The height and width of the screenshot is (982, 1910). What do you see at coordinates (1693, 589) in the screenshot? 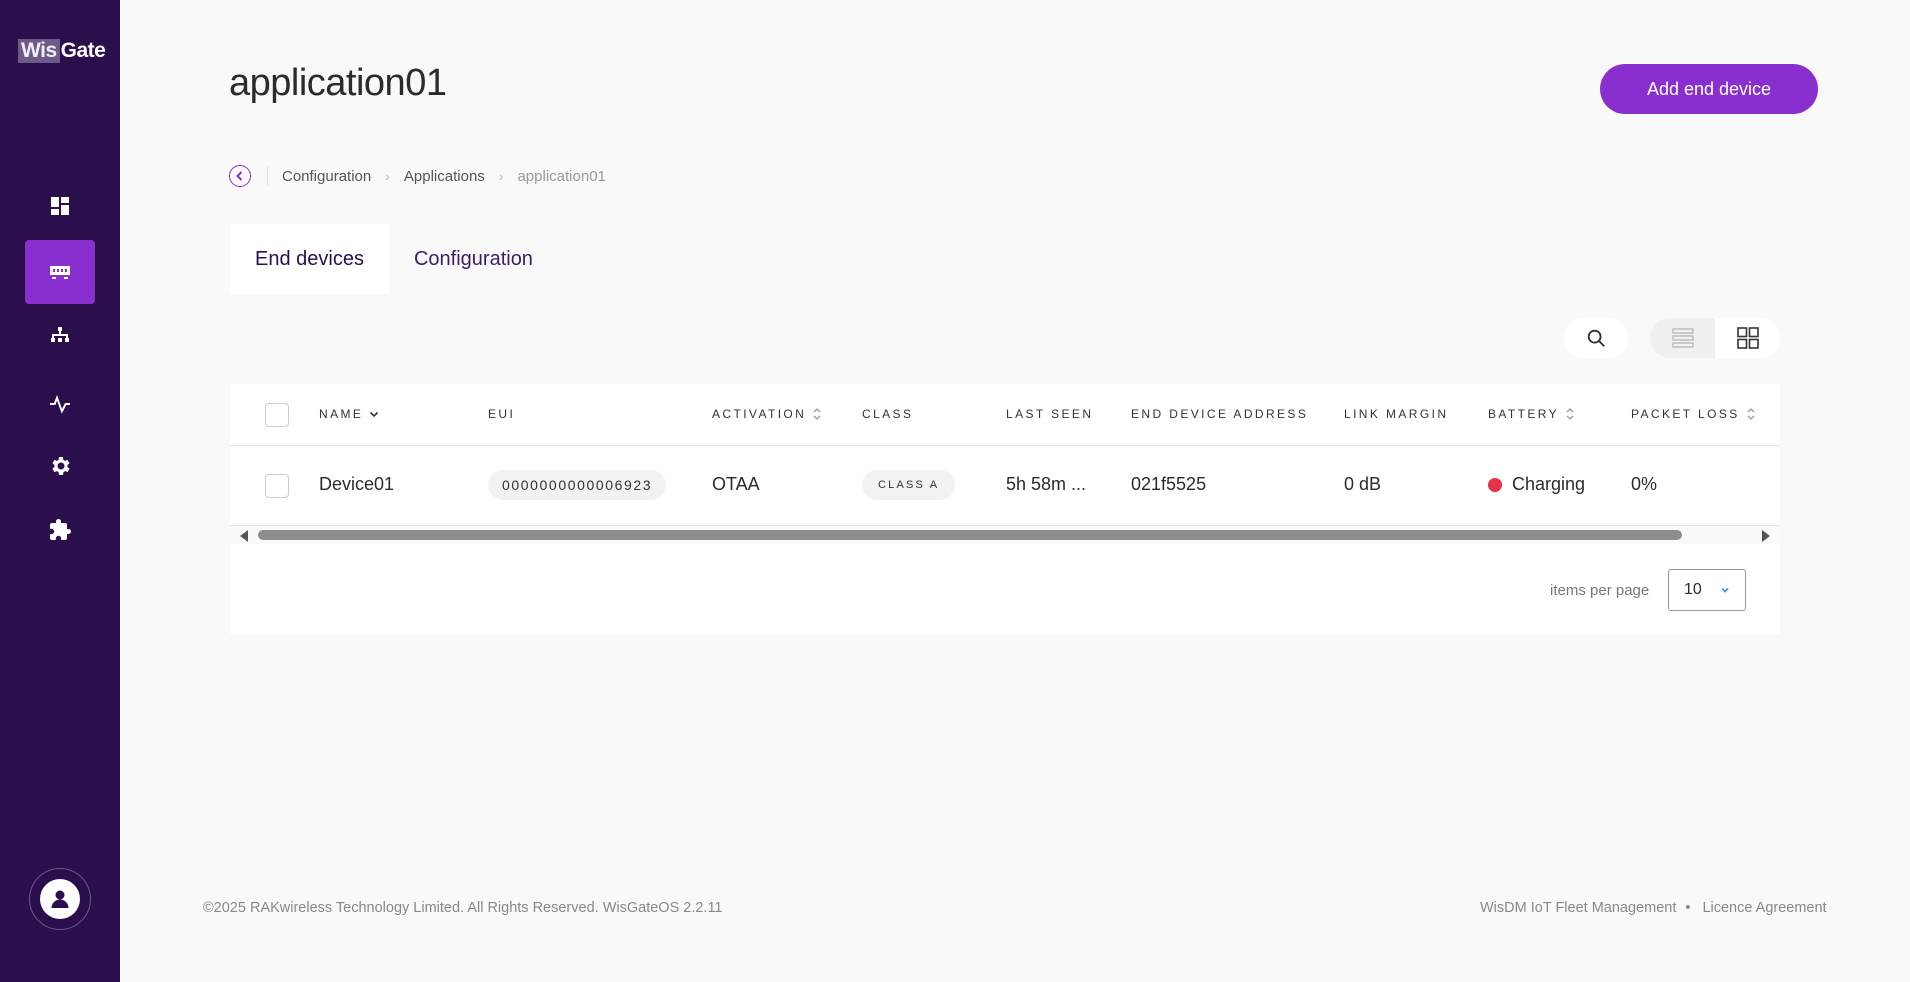
I see `items-per-page-value: 10` at bounding box center [1693, 589].